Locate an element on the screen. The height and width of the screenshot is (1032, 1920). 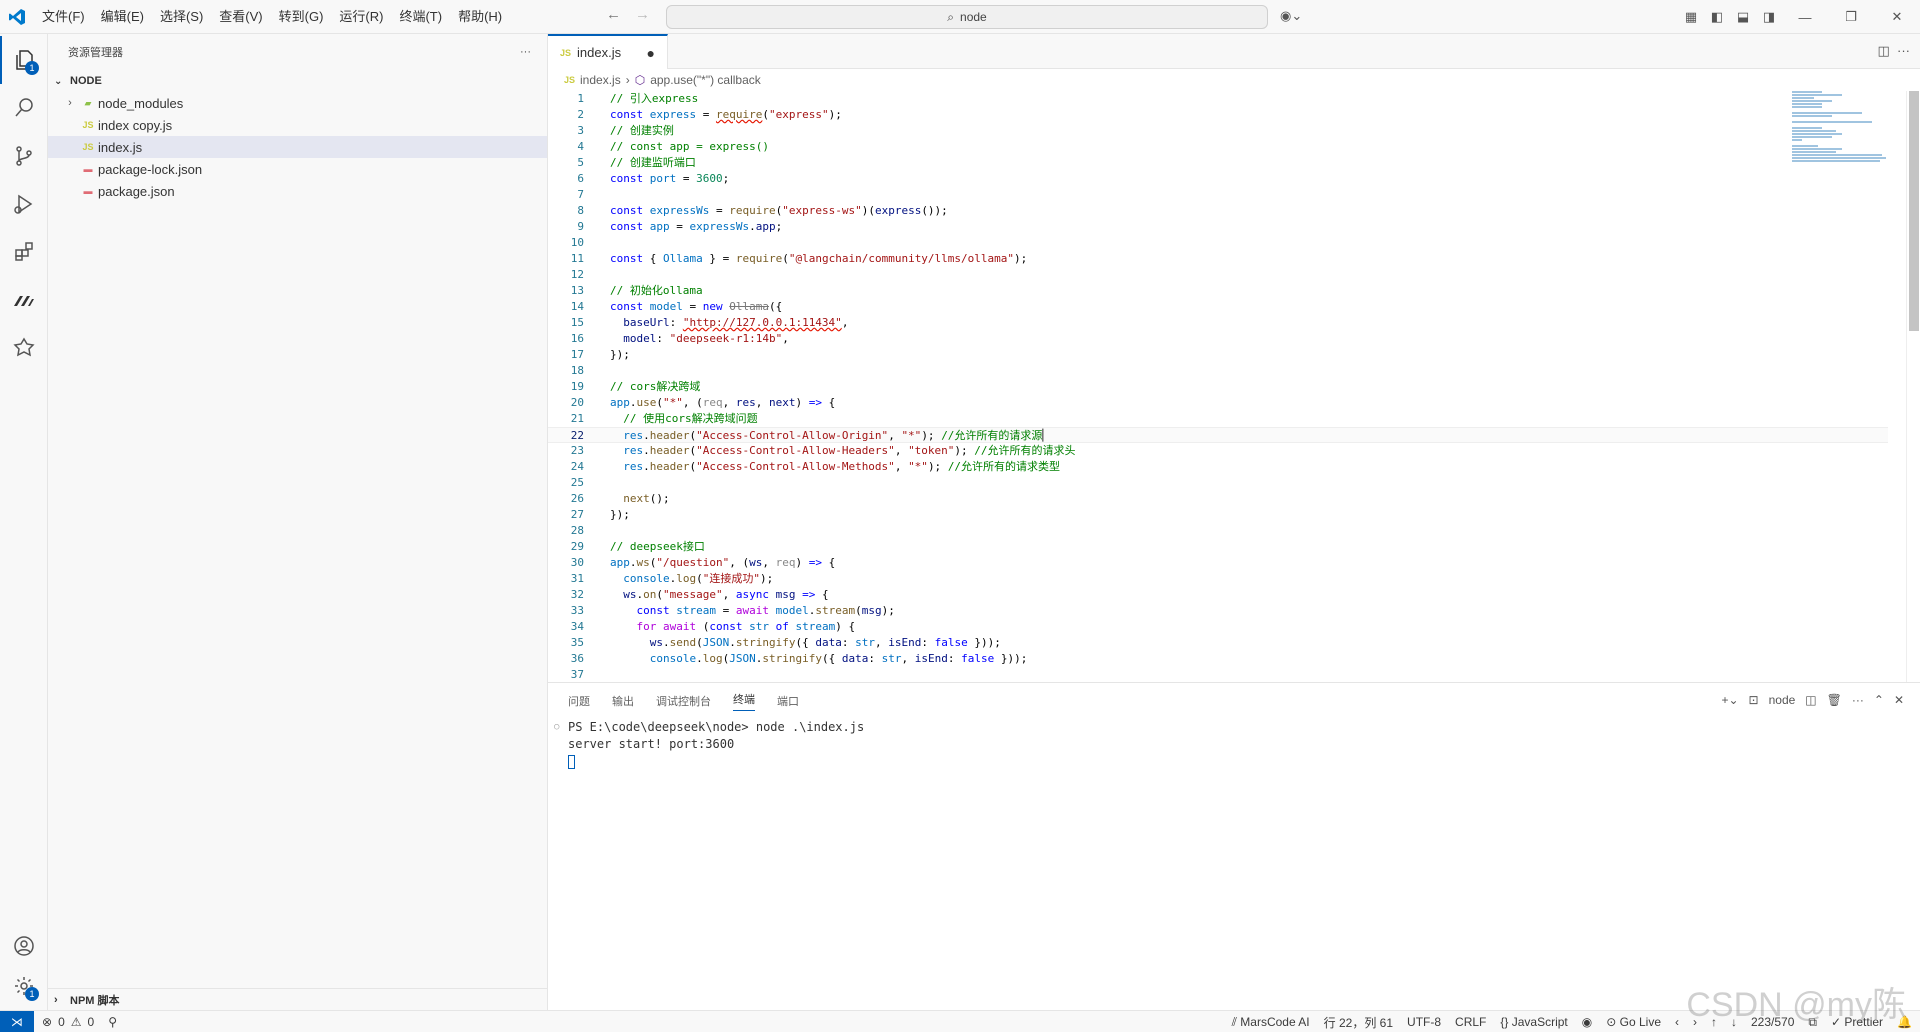
tab-ports: 端口 is located at coordinates (788, 701).